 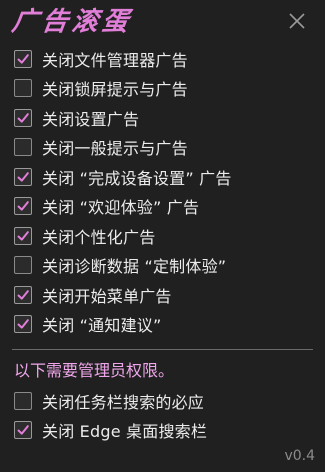 I want to click on option-label: 关闭一般提示与广告, so click(x=115, y=149).